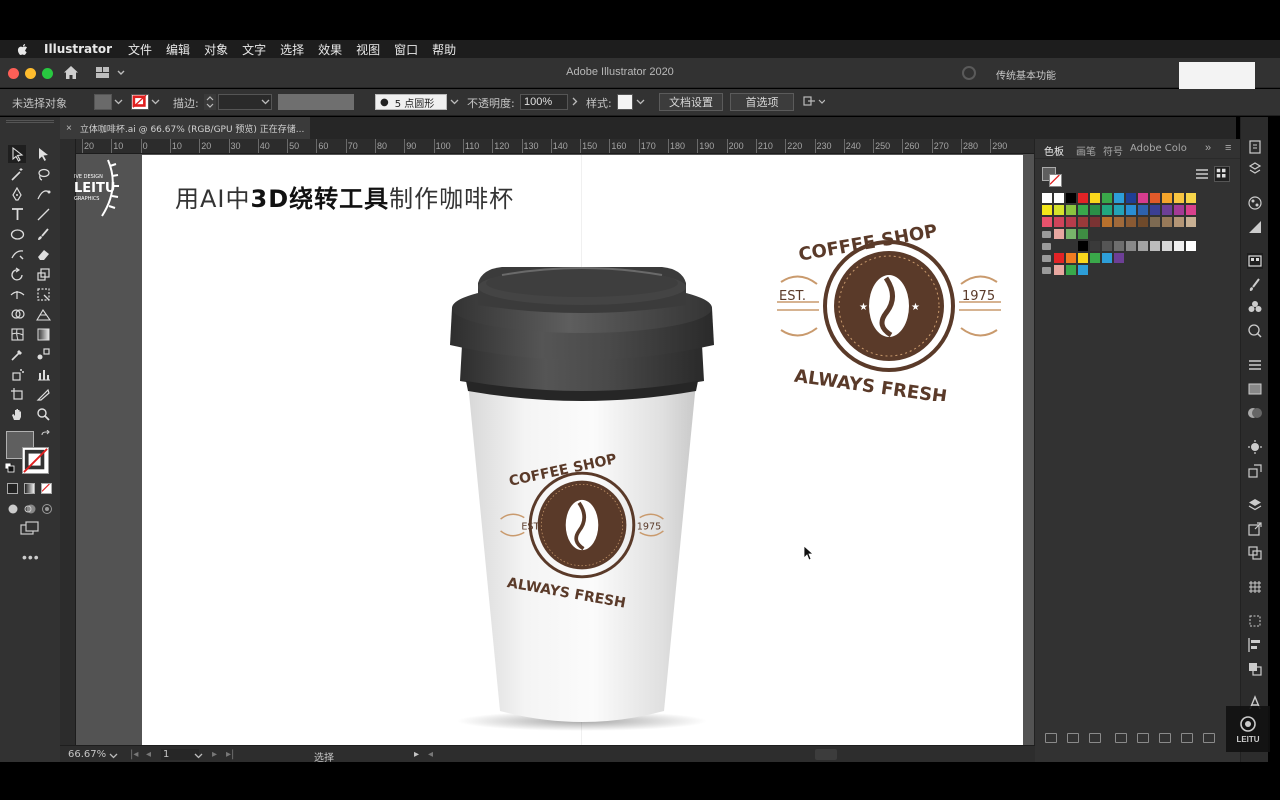 The width and height of the screenshot is (1280, 800). What do you see at coordinates (43, 314) in the screenshot?
I see `perspective-grid-tool-icon` at bounding box center [43, 314].